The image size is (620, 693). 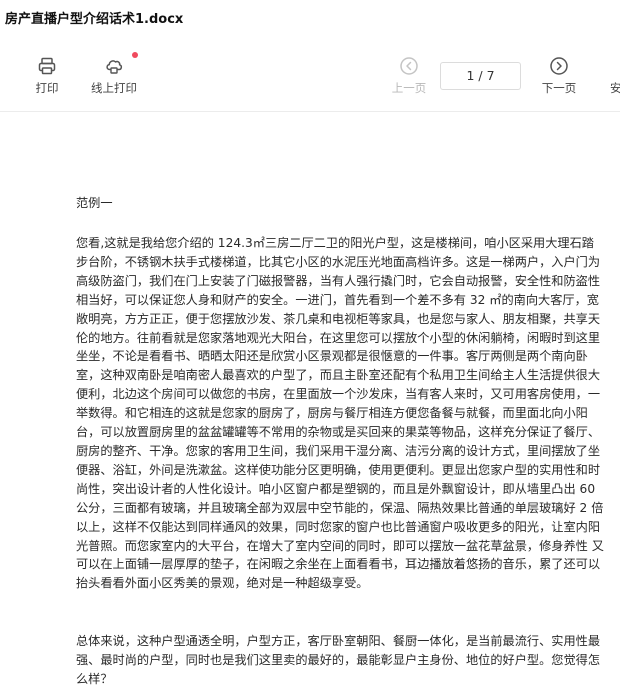 I want to click on arrow-left-circle-icon, so click(x=409, y=66).